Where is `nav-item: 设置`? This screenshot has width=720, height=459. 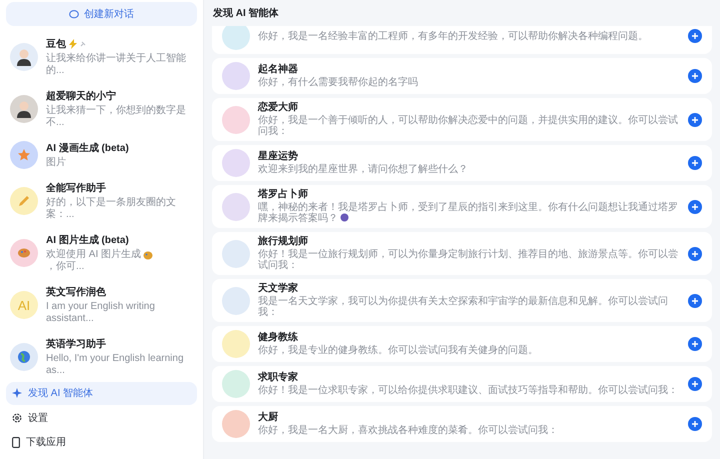
nav-item: 设置 is located at coordinates (101, 417).